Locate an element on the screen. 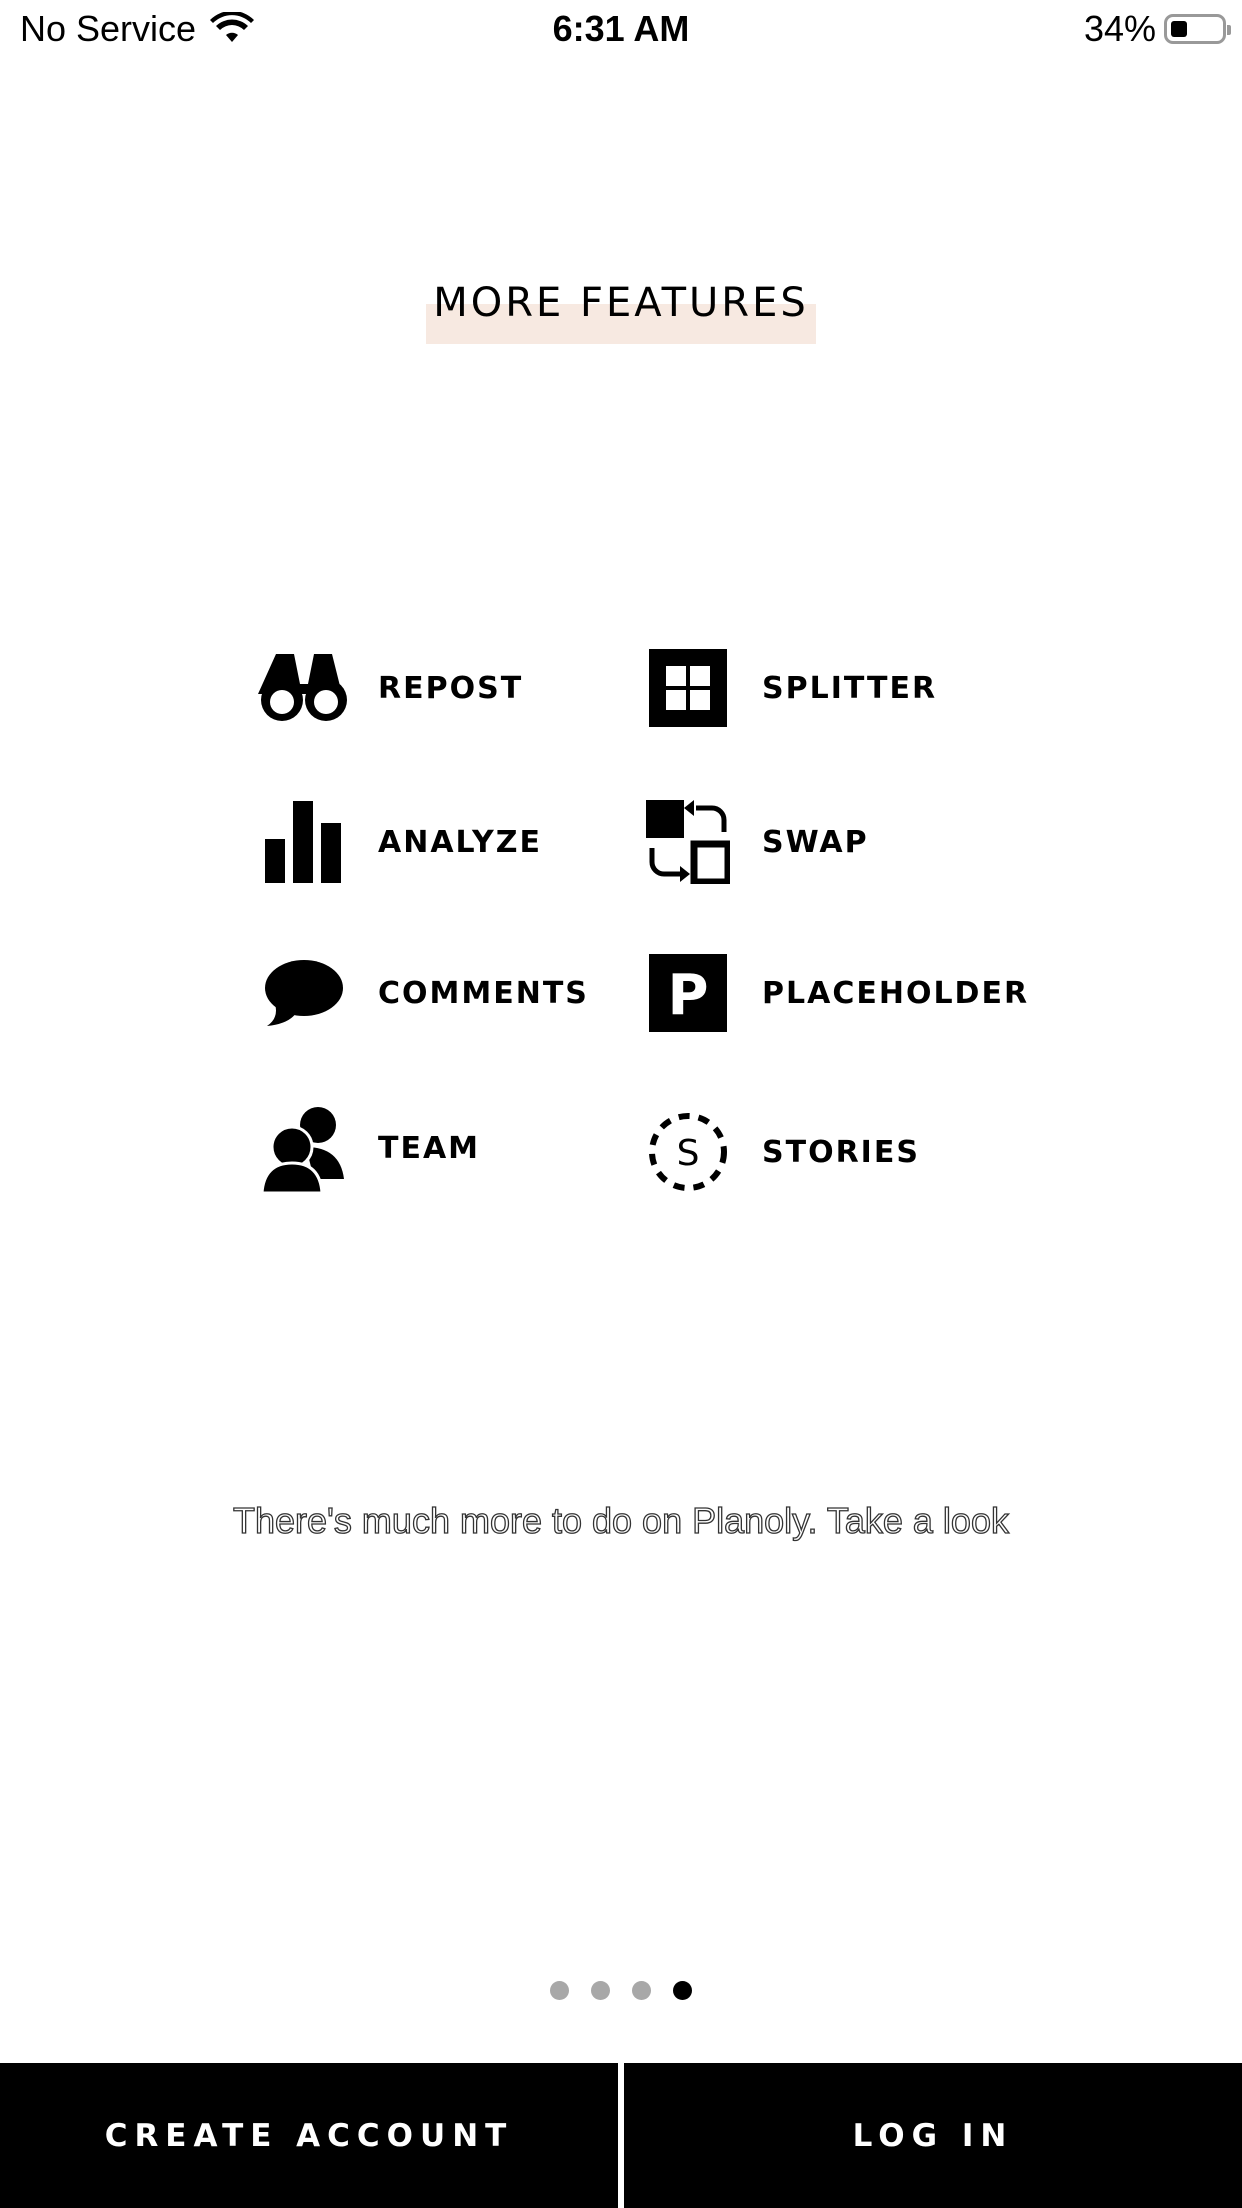 This screenshot has width=1242, height=2208. feature-label-stories: STORIES is located at coordinates (841, 1152).